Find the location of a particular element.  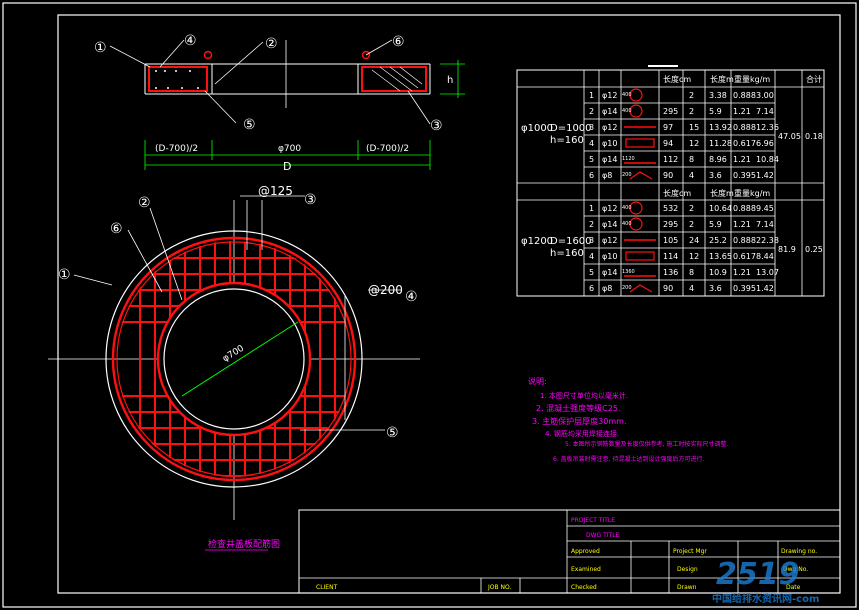

group1-row-2-len: 295 is located at coordinates (670, 111).